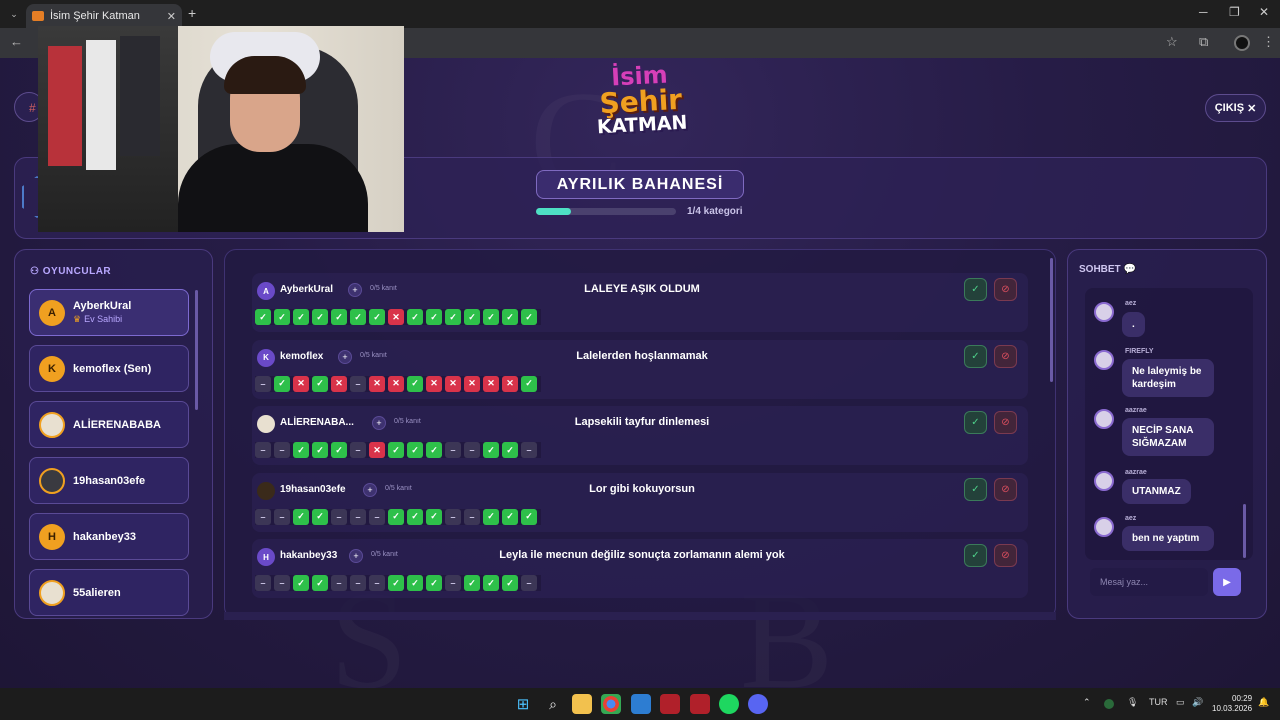 The height and width of the screenshot is (720, 1280). I want to click on answers-scrollbar, so click(1051, 320).